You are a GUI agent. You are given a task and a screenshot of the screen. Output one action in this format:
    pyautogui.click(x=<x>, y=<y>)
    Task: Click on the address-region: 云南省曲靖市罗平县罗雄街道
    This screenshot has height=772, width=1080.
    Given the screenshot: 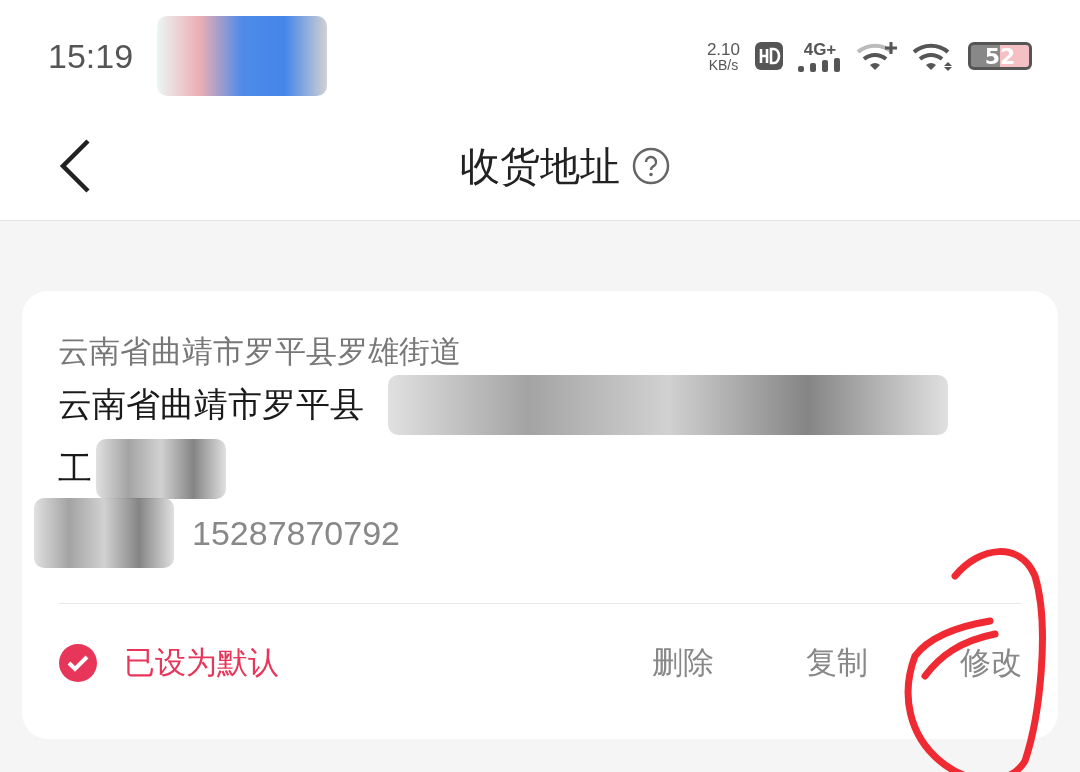 What is the action you would take?
    pyautogui.click(x=260, y=351)
    